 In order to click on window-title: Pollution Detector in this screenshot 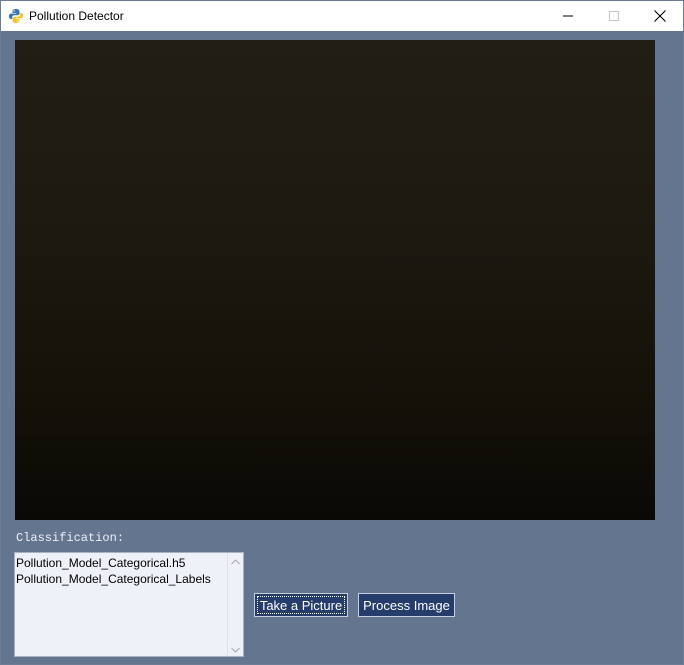, I will do `click(76, 16)`.